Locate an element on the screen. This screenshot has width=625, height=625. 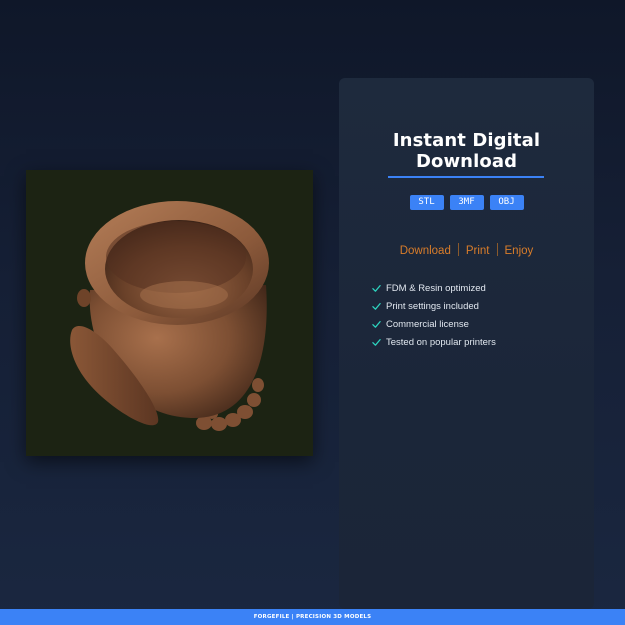
footer-text: FORGEFILE | PRECISION 3D MODELS is located at coordinates (312, 617).